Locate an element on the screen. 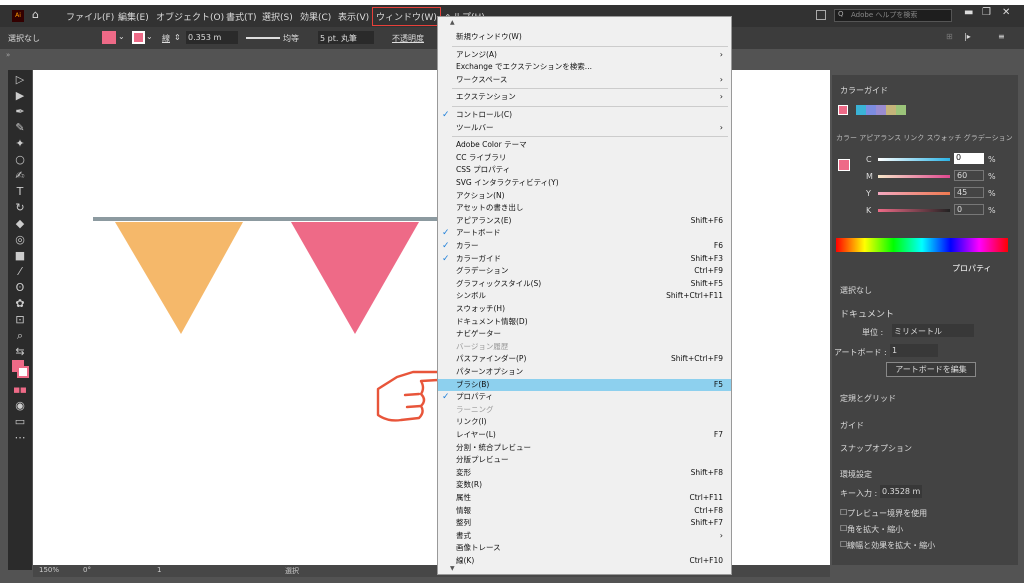  menu-item: パターンオプション is located at coordinates (584, 372).